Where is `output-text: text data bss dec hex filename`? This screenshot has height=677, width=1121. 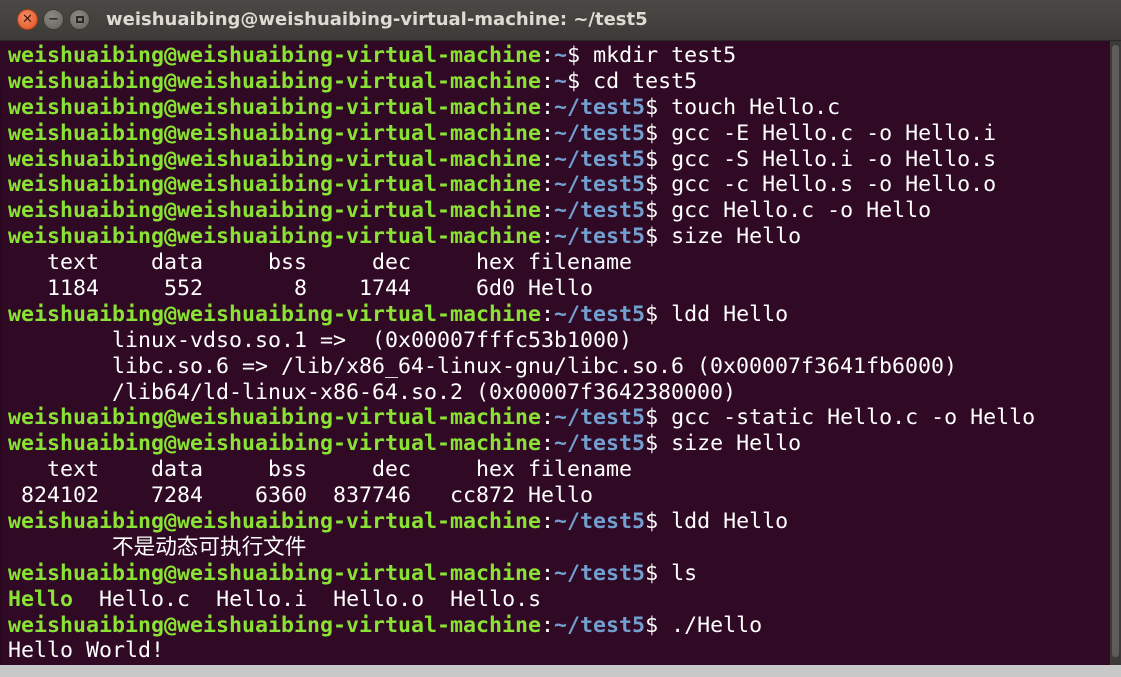 output-text: text data bss dec hex filename is located at coordinates (320, 470).